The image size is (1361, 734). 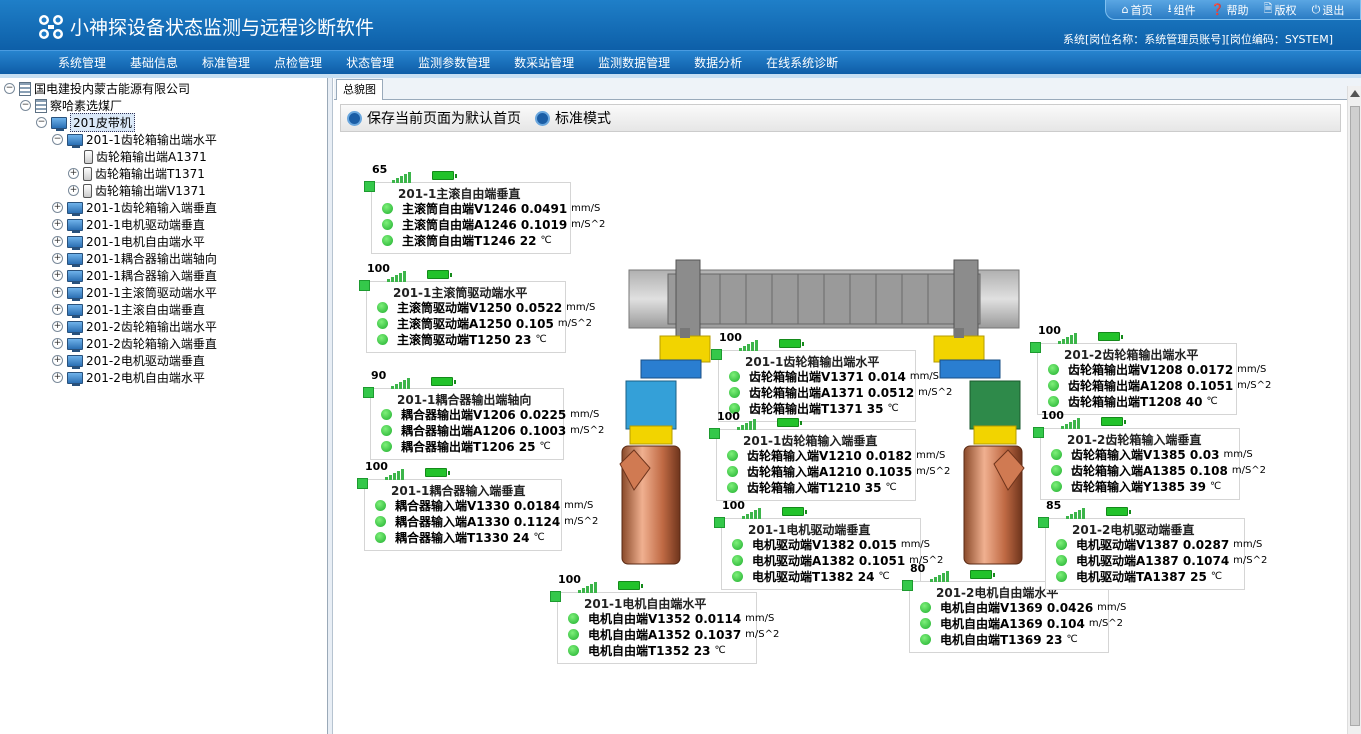 I want to click on menu-item-status: 状态管理, so click(x=370, y=62).